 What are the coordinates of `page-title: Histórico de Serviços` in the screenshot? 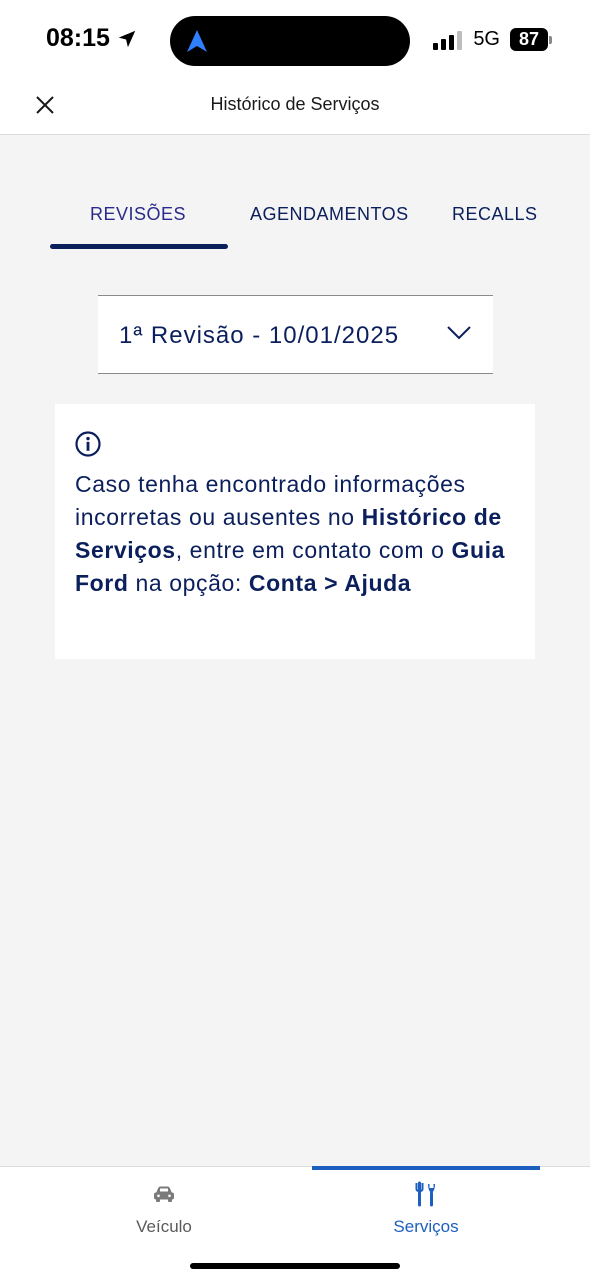 It's located at (295, 104).